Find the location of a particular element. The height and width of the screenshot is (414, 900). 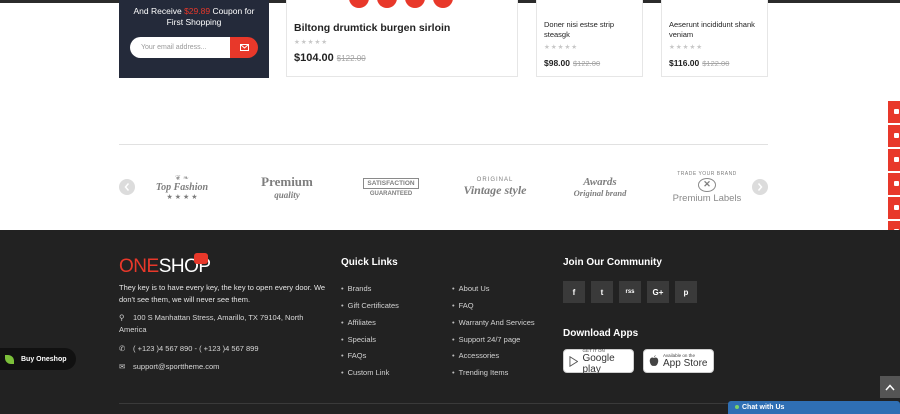

chevron-up-icon is located at coordinates (890, 386).